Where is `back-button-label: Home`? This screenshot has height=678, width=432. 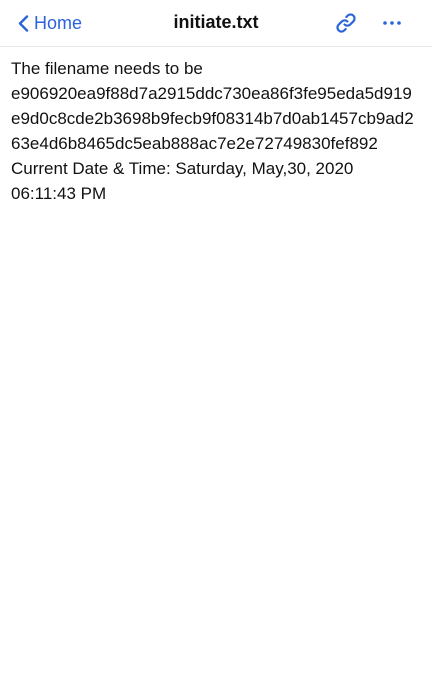
back-button-label: Home is located at coordinates (58, 22).